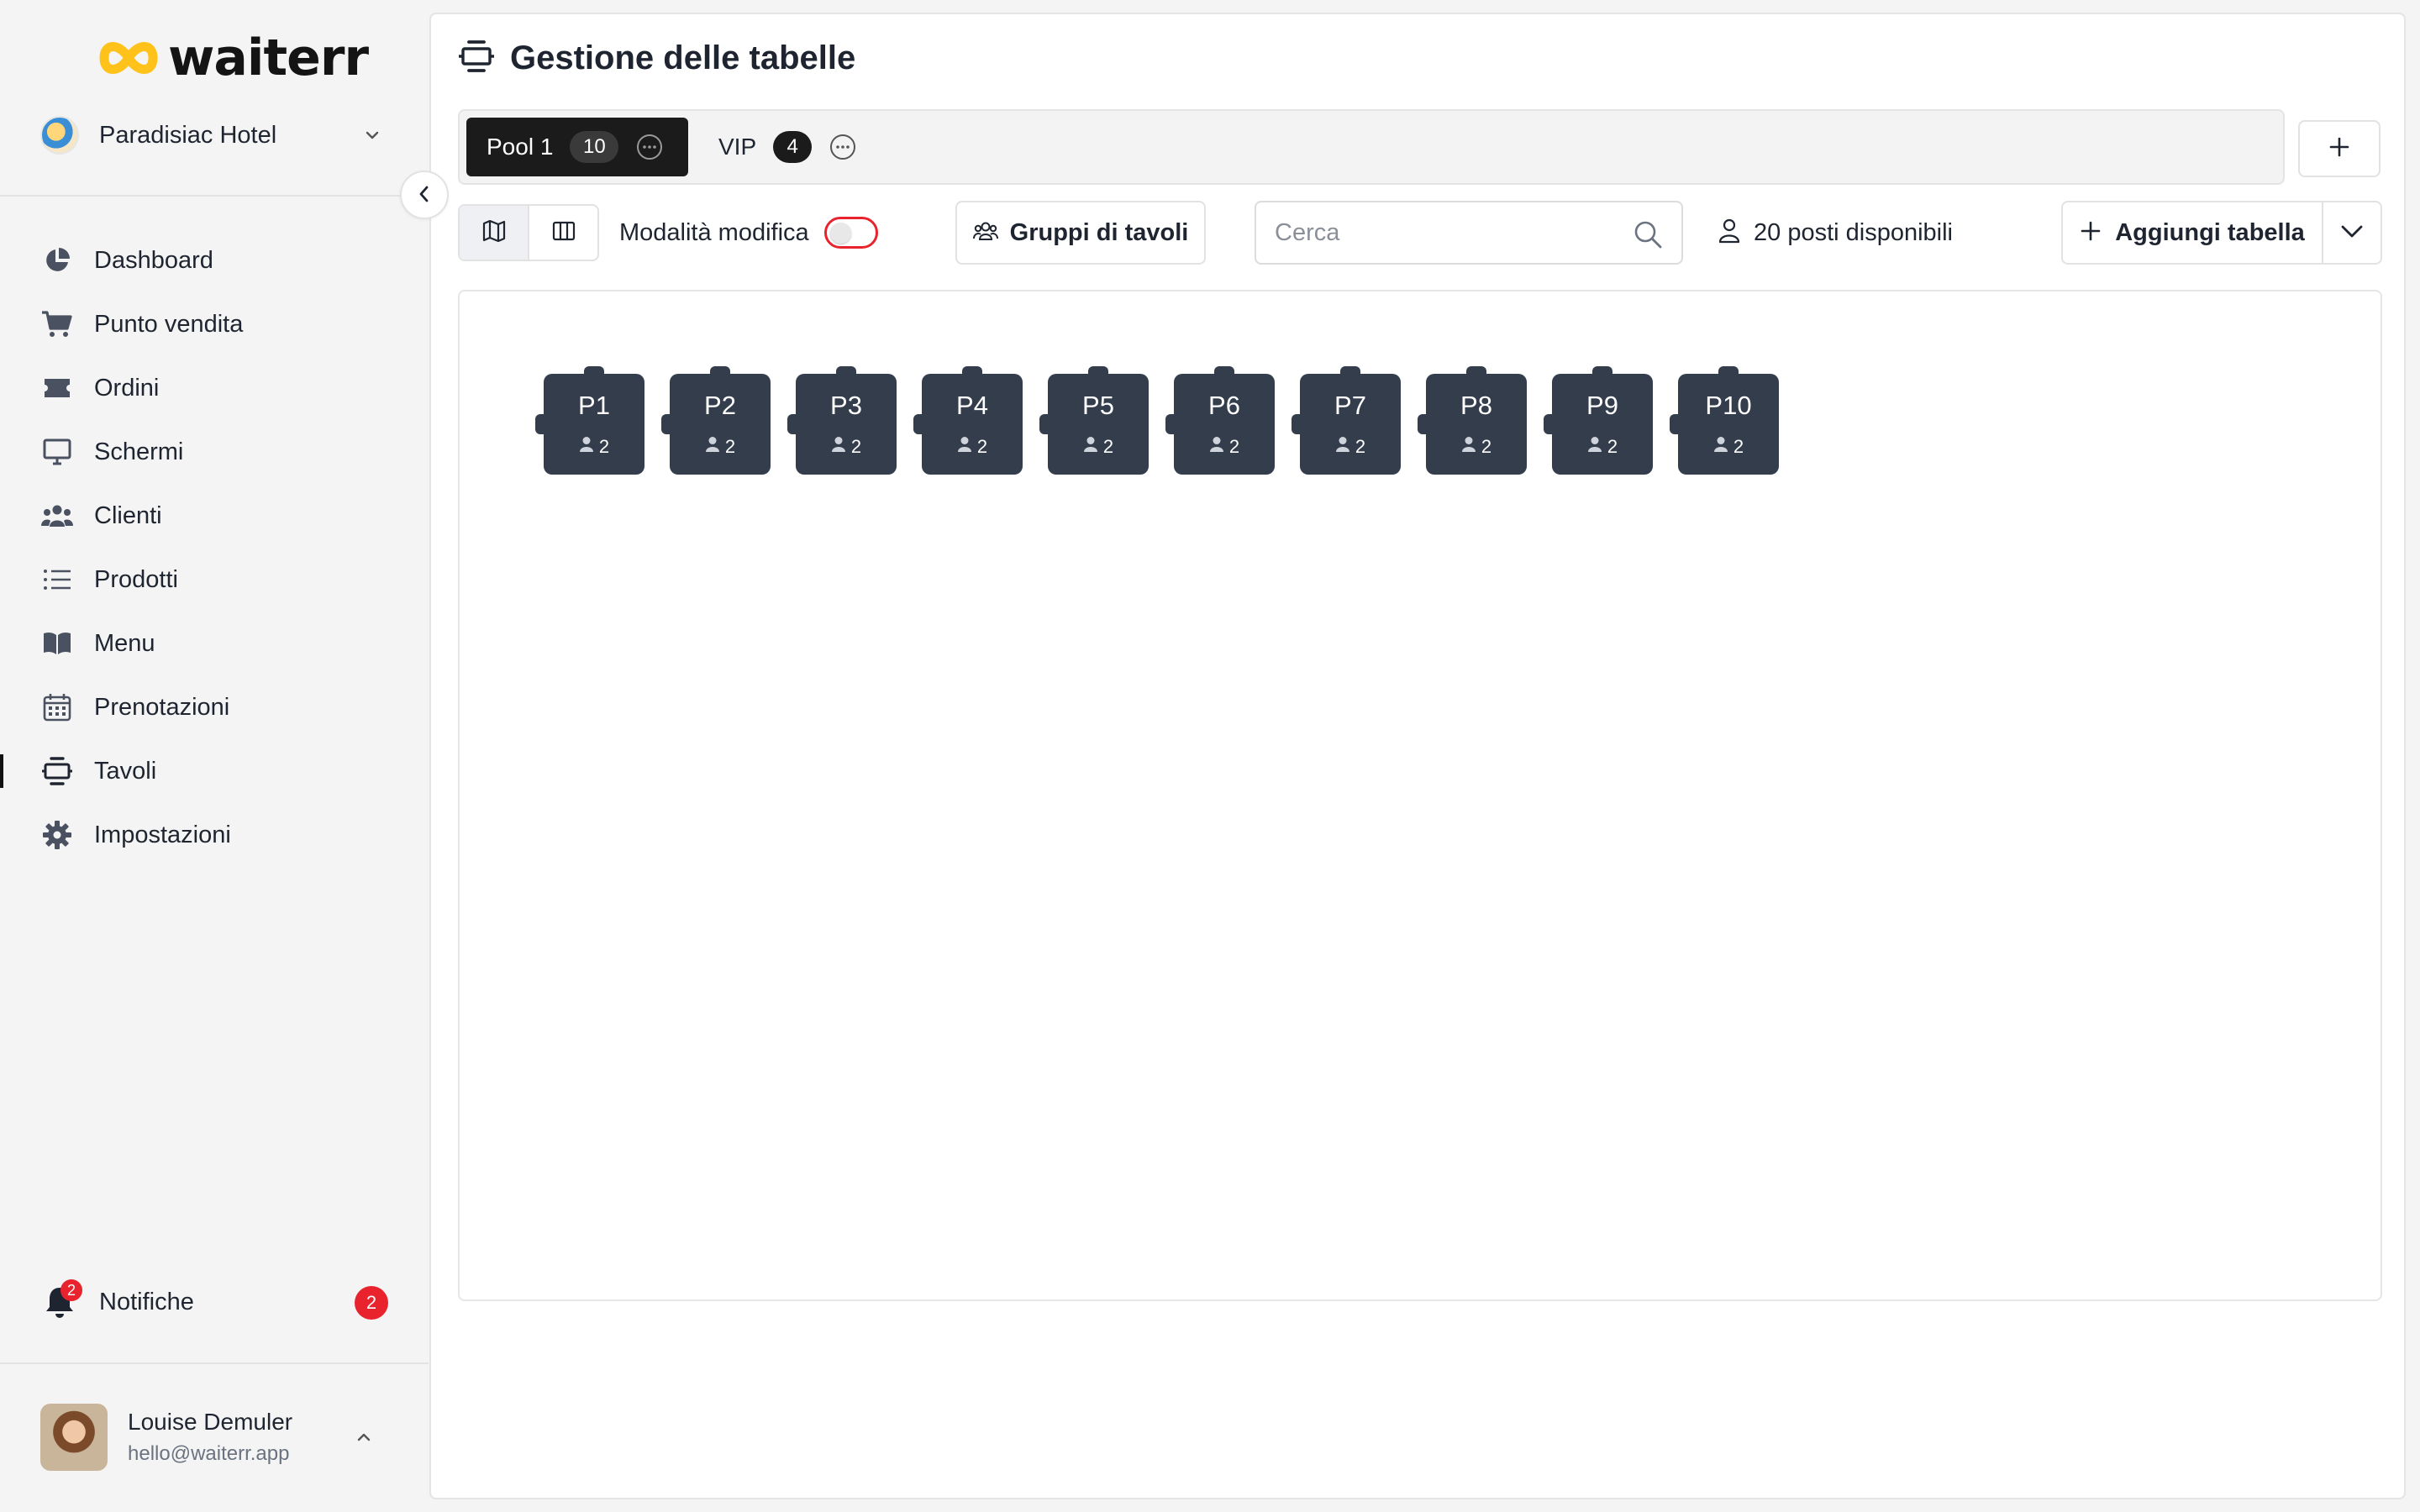 Image resolution: width=2420 pixels, height=1512 pixels. I want to click on notification-icon-badge: 2, so click(71, 1290).